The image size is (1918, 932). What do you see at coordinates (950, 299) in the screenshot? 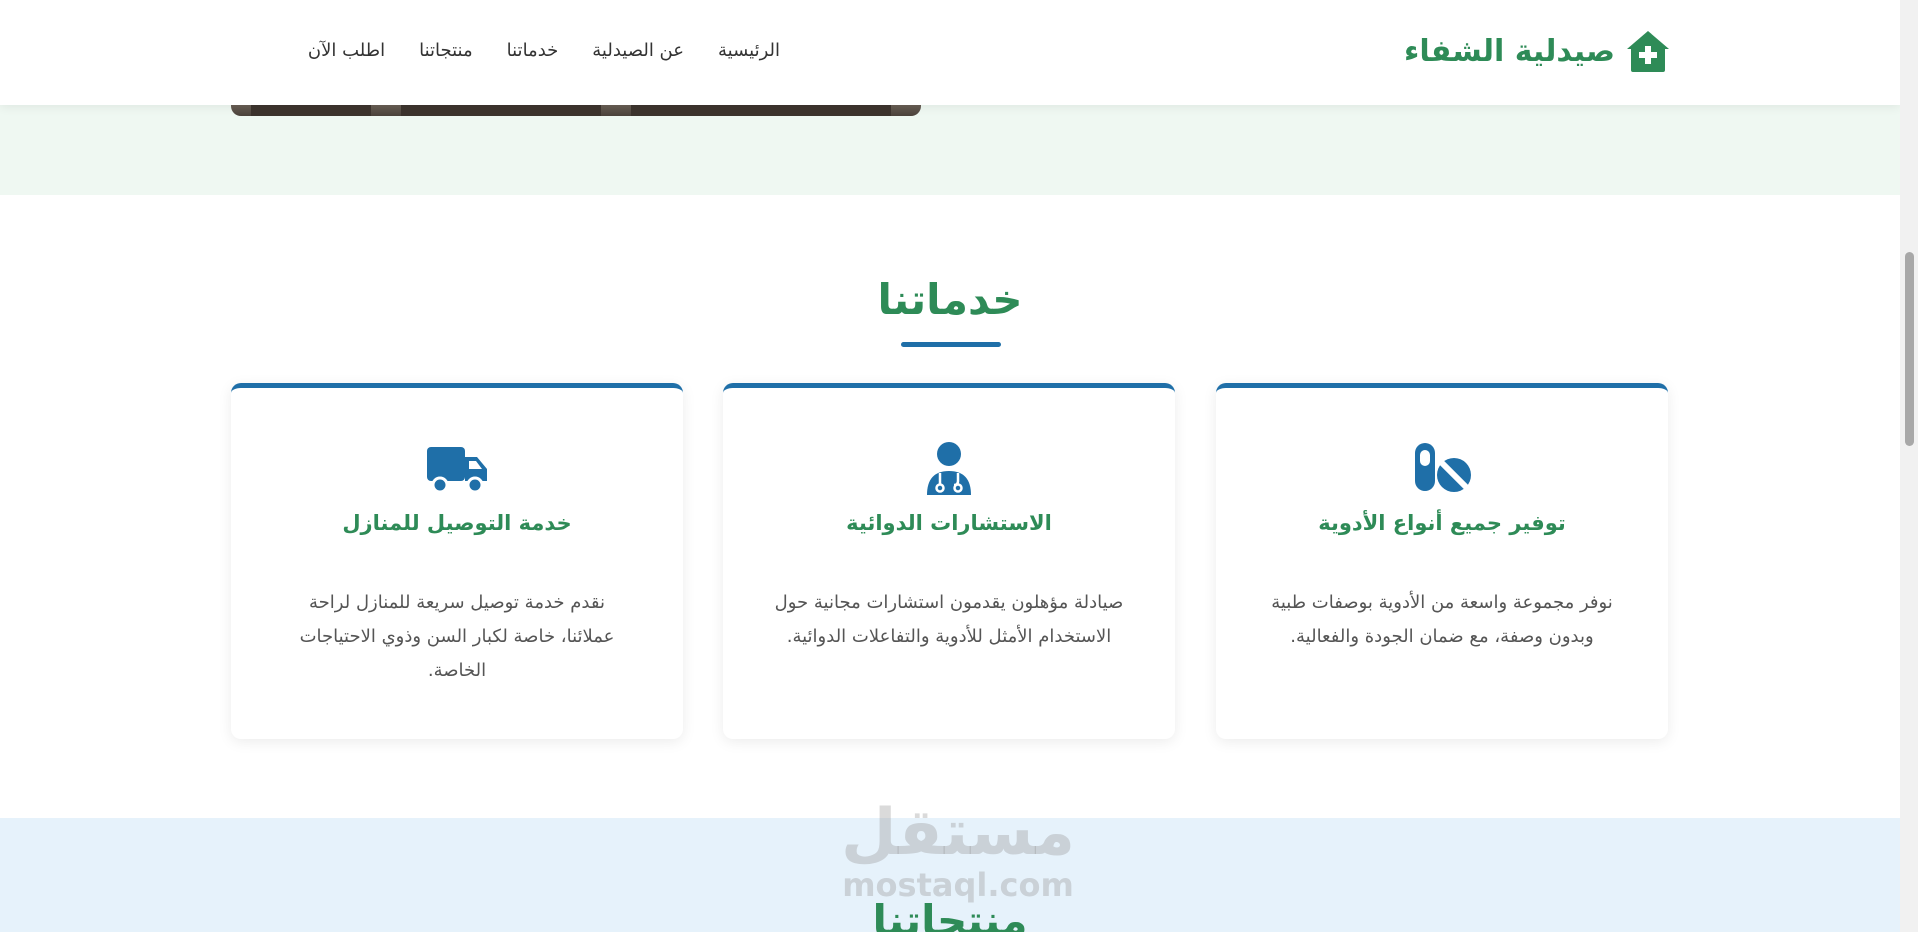
I see `services-title: خدماتنا` at bounding box center [950, 299].